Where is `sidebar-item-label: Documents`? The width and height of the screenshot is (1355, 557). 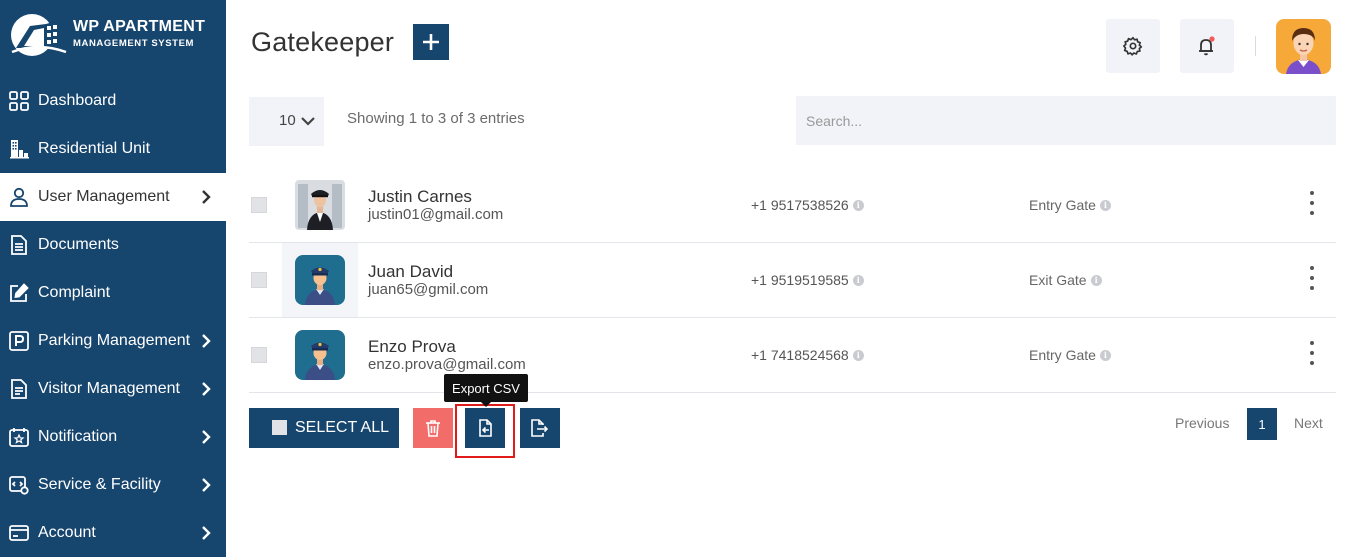
sidebar-item-label: Documents is located at coordinates (78, 244).